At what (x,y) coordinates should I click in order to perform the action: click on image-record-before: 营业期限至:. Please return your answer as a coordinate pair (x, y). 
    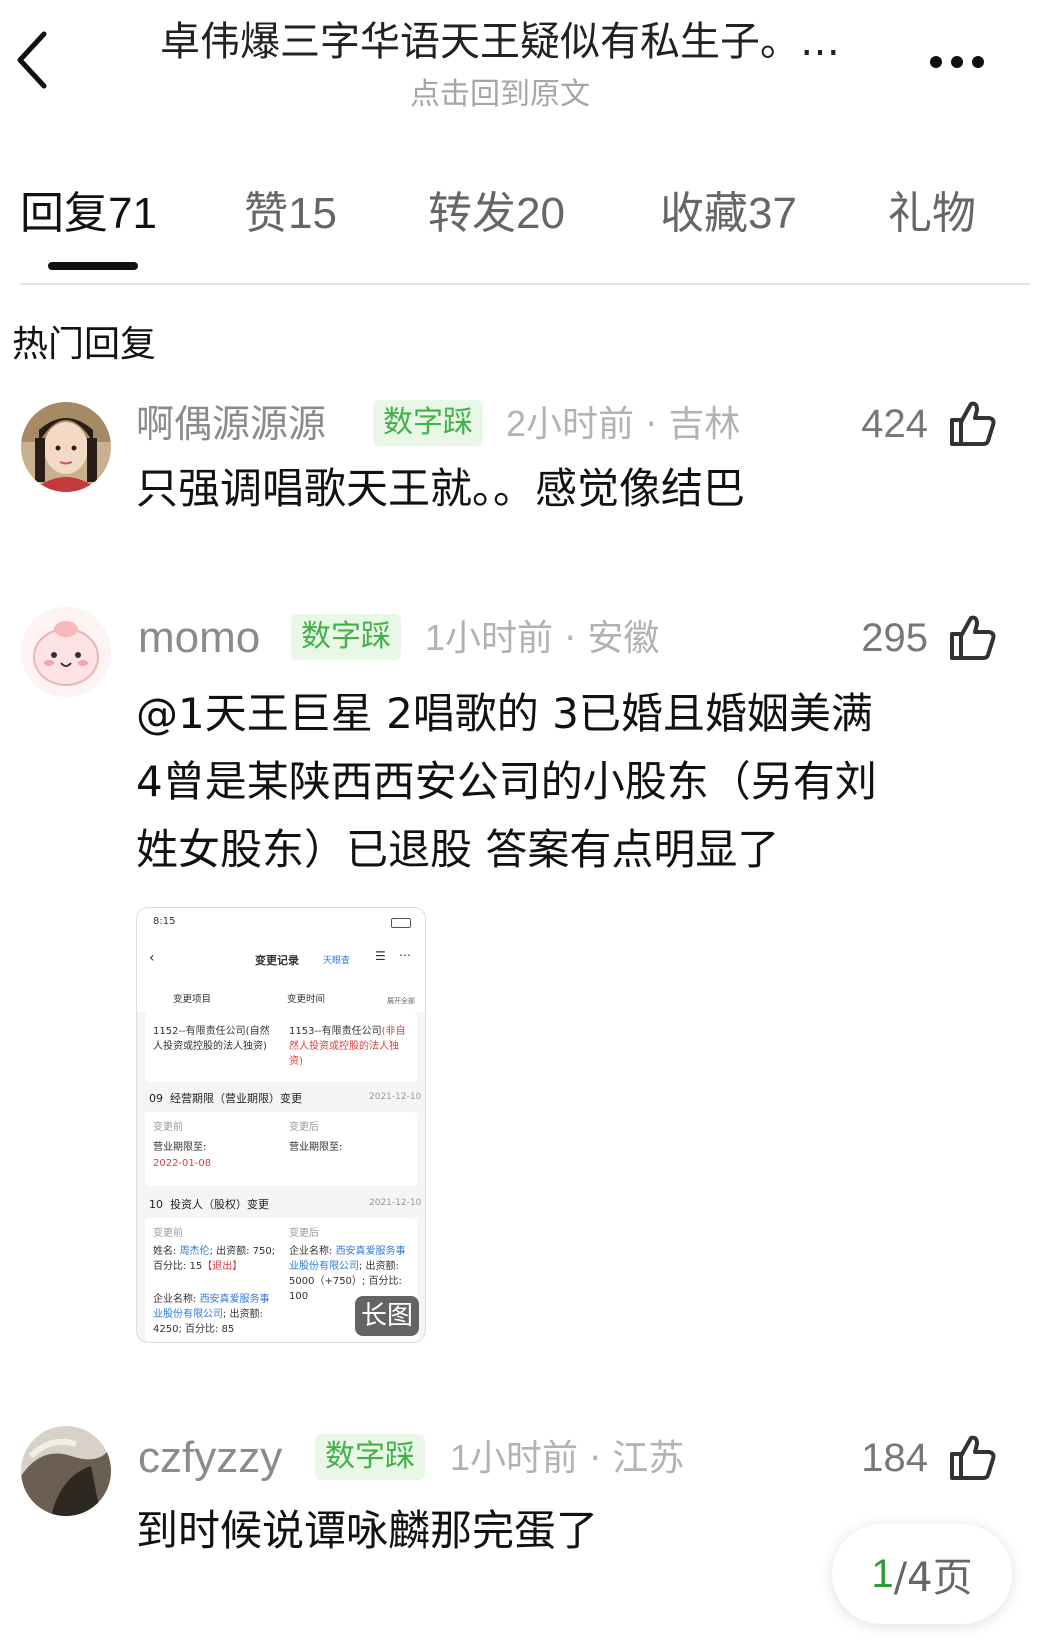
    Looking at the image, I should click on (180, 1147).